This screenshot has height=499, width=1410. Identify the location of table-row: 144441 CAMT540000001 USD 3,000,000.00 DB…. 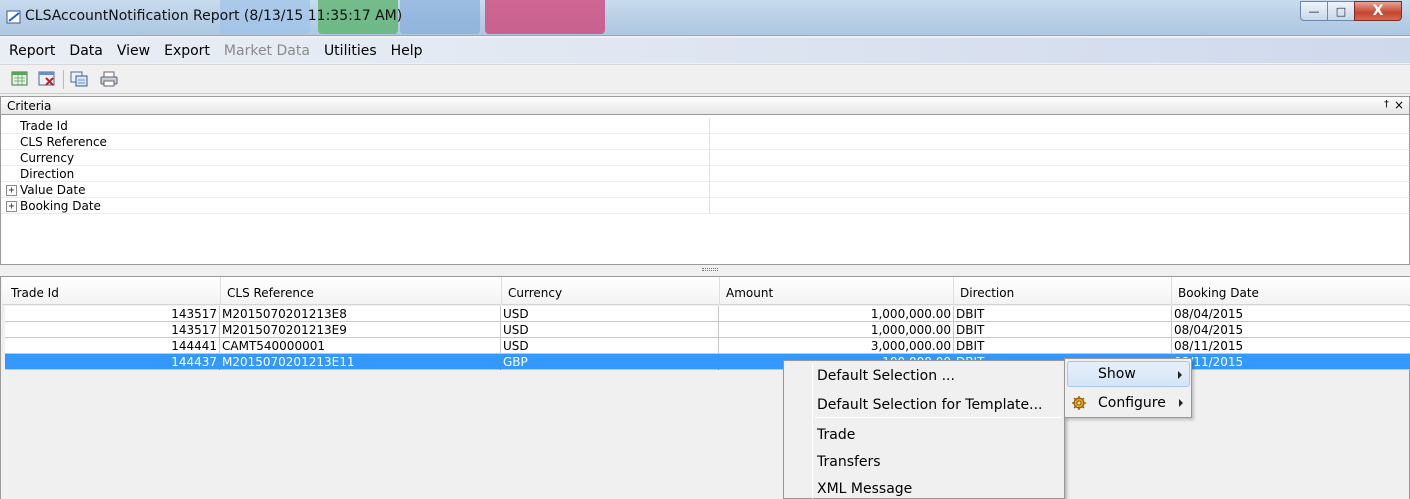
(707, 346).